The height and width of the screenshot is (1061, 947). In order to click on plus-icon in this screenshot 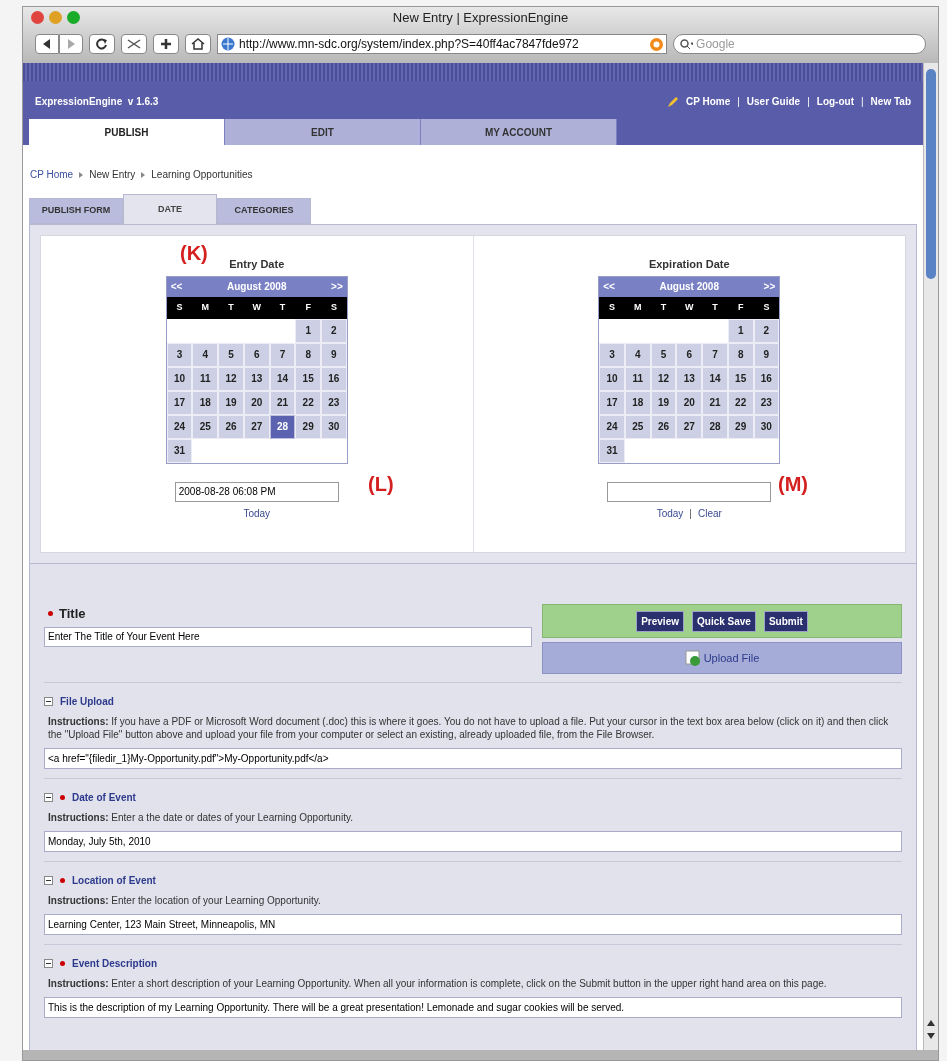, I will do `click(166, 44)`.